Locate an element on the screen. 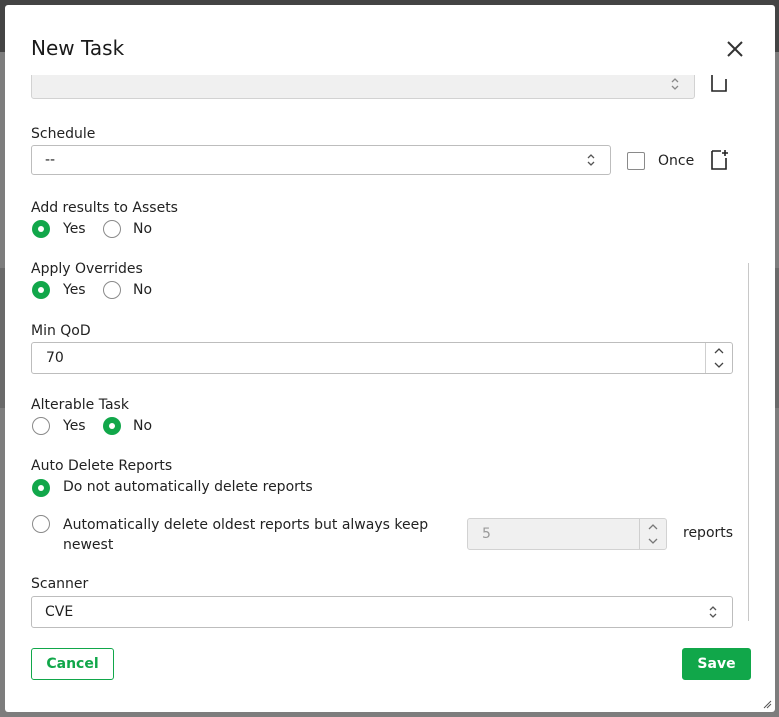  target-select is located at coordinates (363, 87).